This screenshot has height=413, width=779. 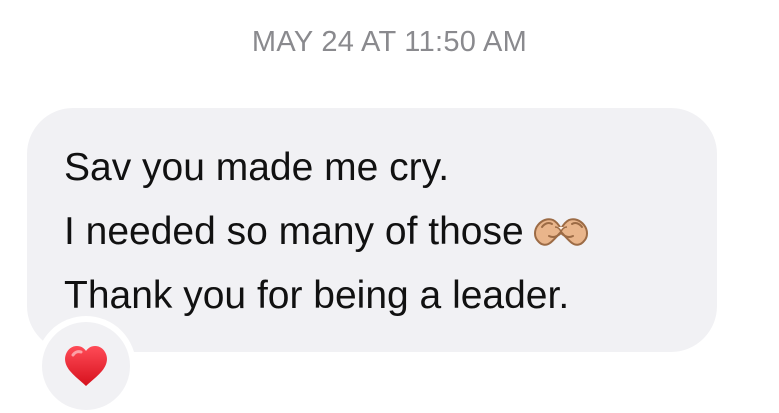 What do you see at coordinates (317, 295) in the screenshot?
I see `message-line-3: Thank you for being a leader.` at bounding box center [317, 295].